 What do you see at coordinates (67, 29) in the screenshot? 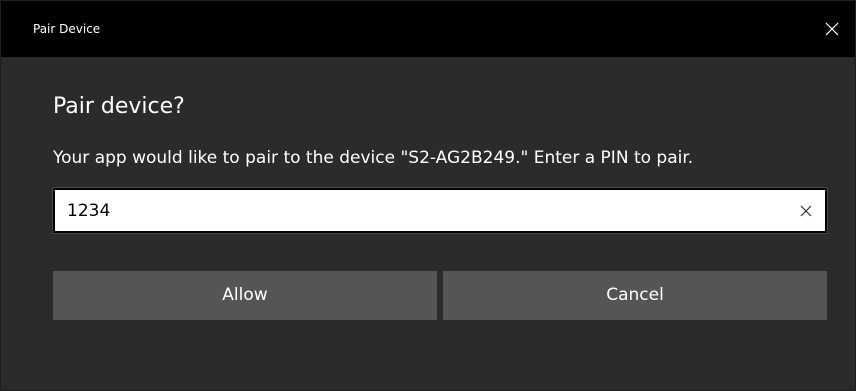
I see `window-title: Pair Device` at bounding box center [67, 29].